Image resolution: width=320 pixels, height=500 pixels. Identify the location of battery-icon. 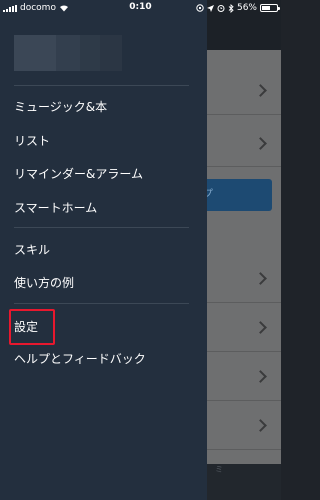
(270, 8).